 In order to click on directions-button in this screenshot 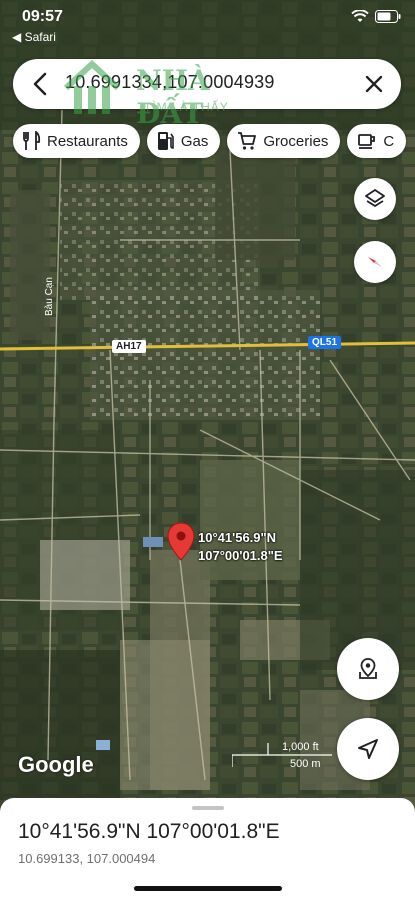, I will do `click(368, 749)`.